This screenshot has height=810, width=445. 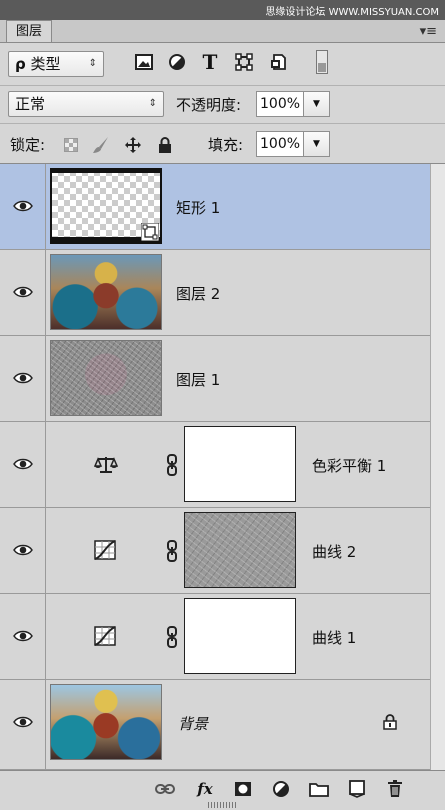 I want to click on layer-row-background: 背景, so click(x=215, y=725).